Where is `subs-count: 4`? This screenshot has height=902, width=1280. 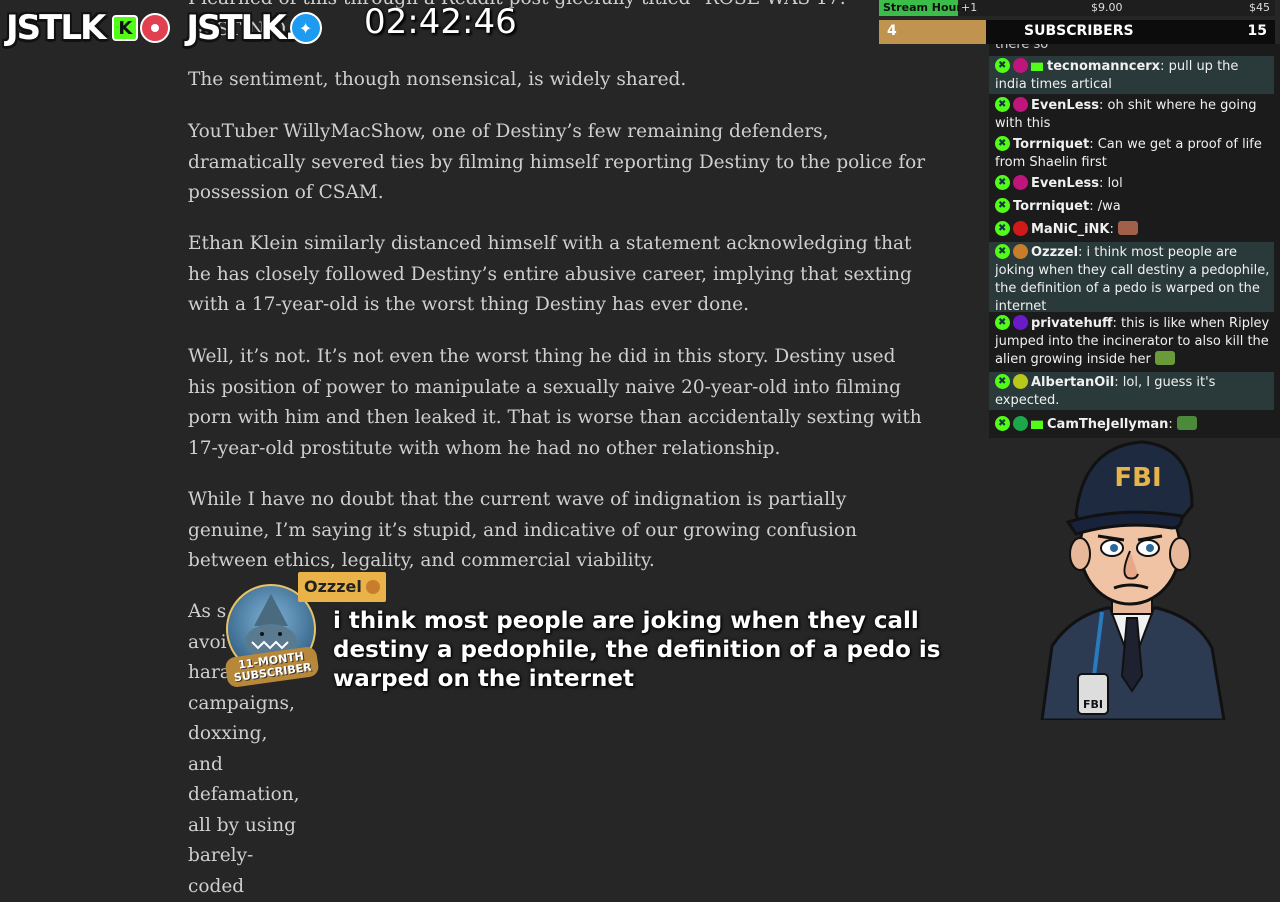
subs-count: 4 is located at coordinates (892, 31).